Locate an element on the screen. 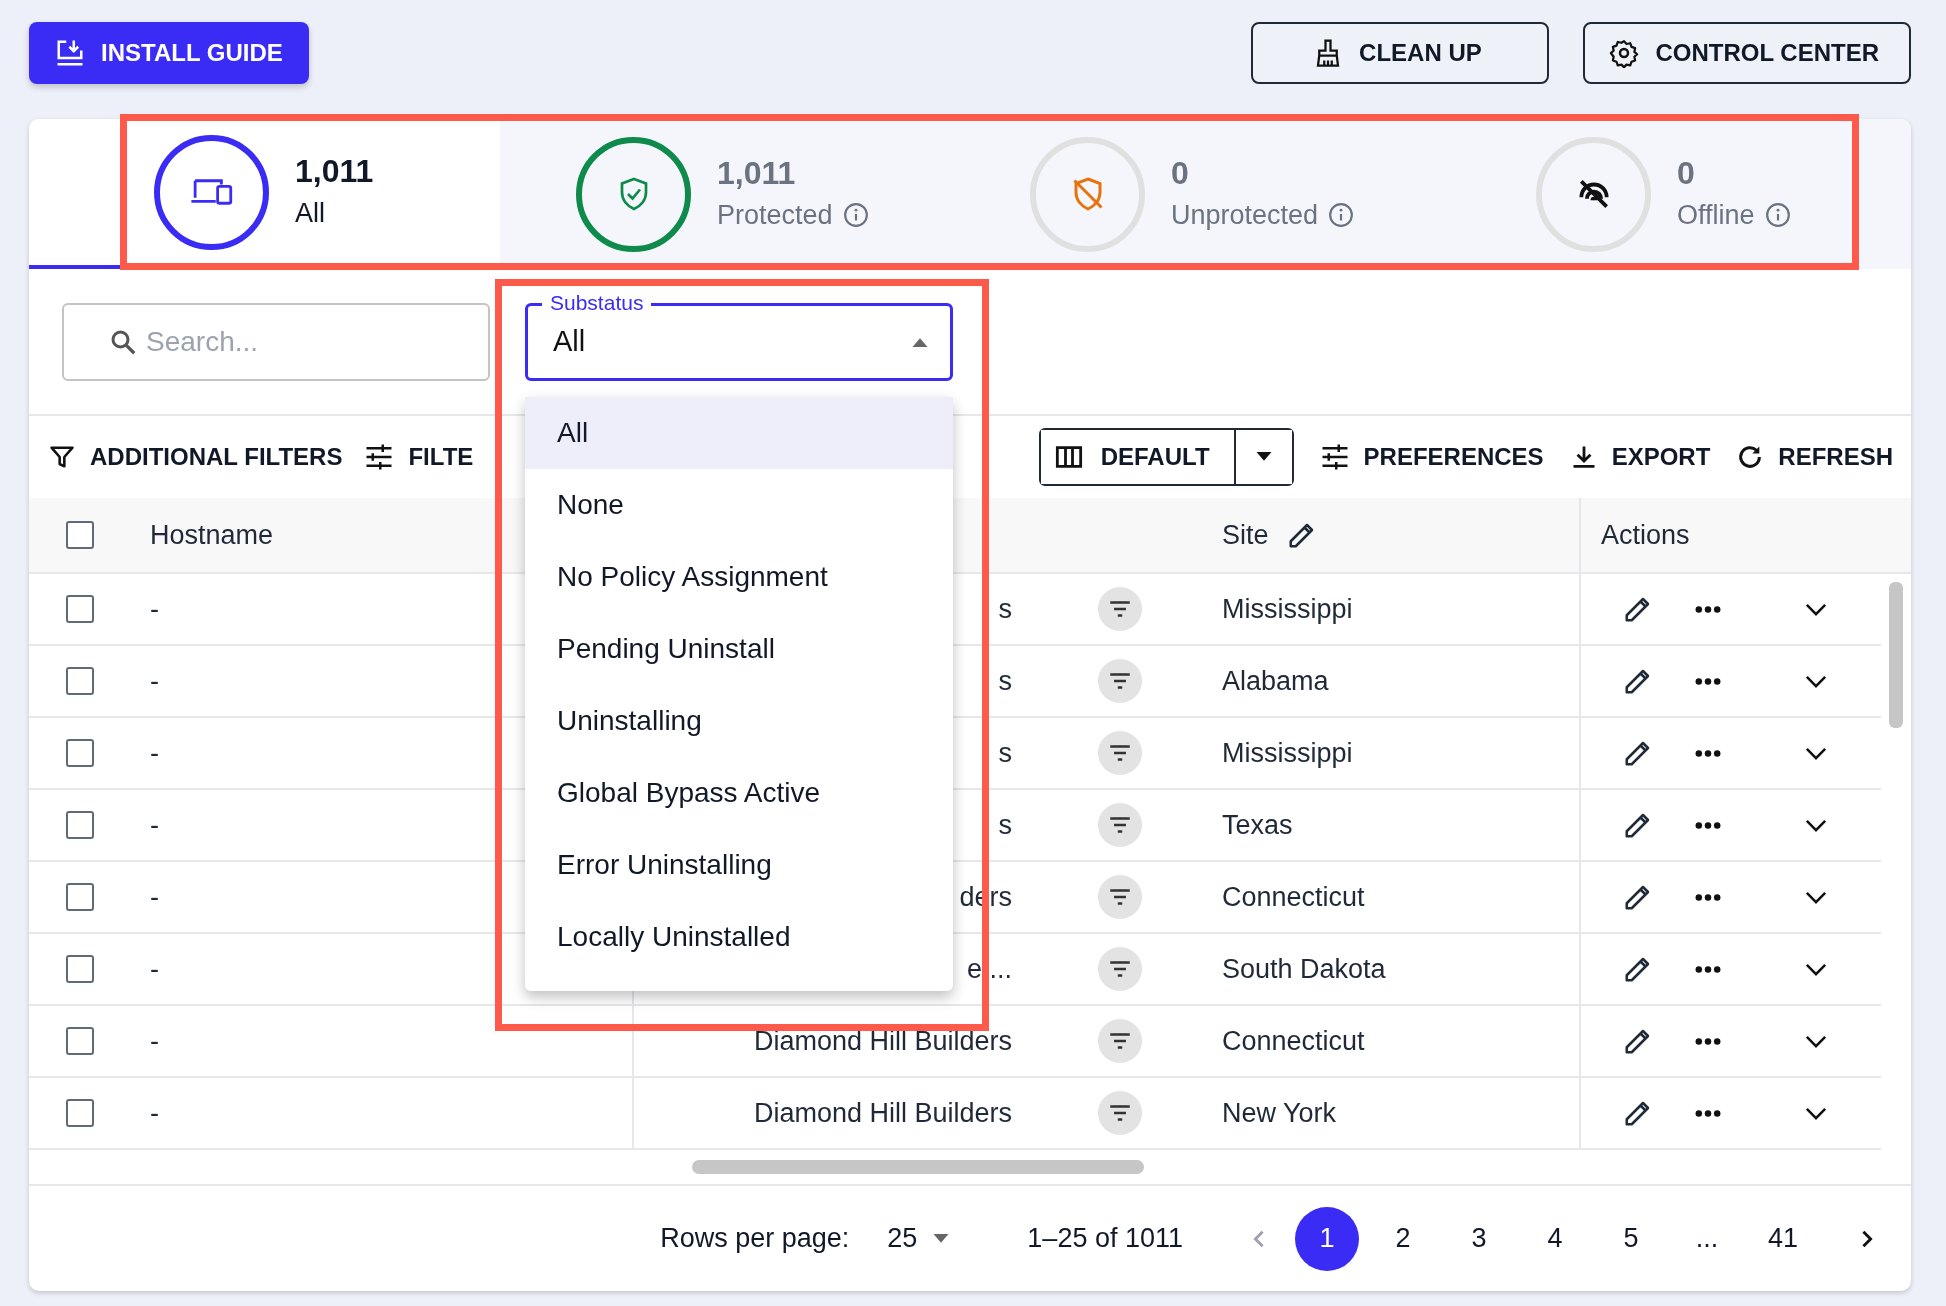  devices-icon is located at coordinates (211, 192).